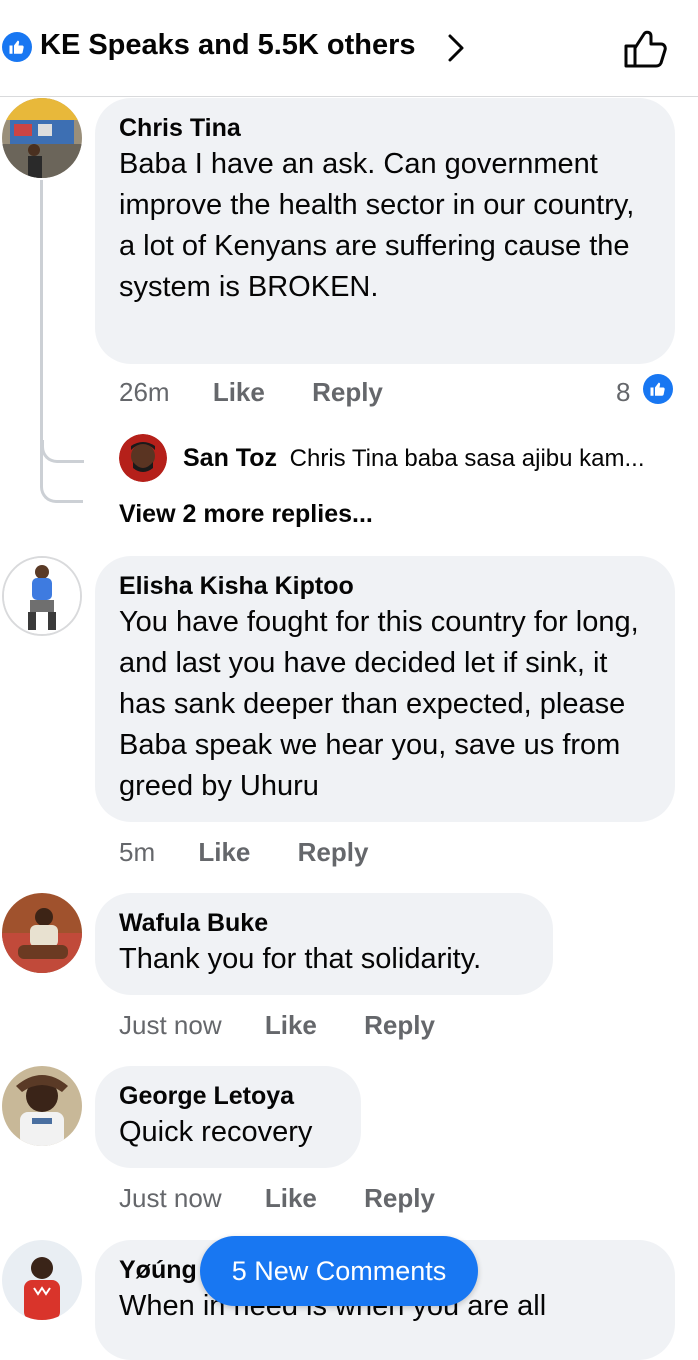  I want to click on reaction-count: 8, so click(623, 392).